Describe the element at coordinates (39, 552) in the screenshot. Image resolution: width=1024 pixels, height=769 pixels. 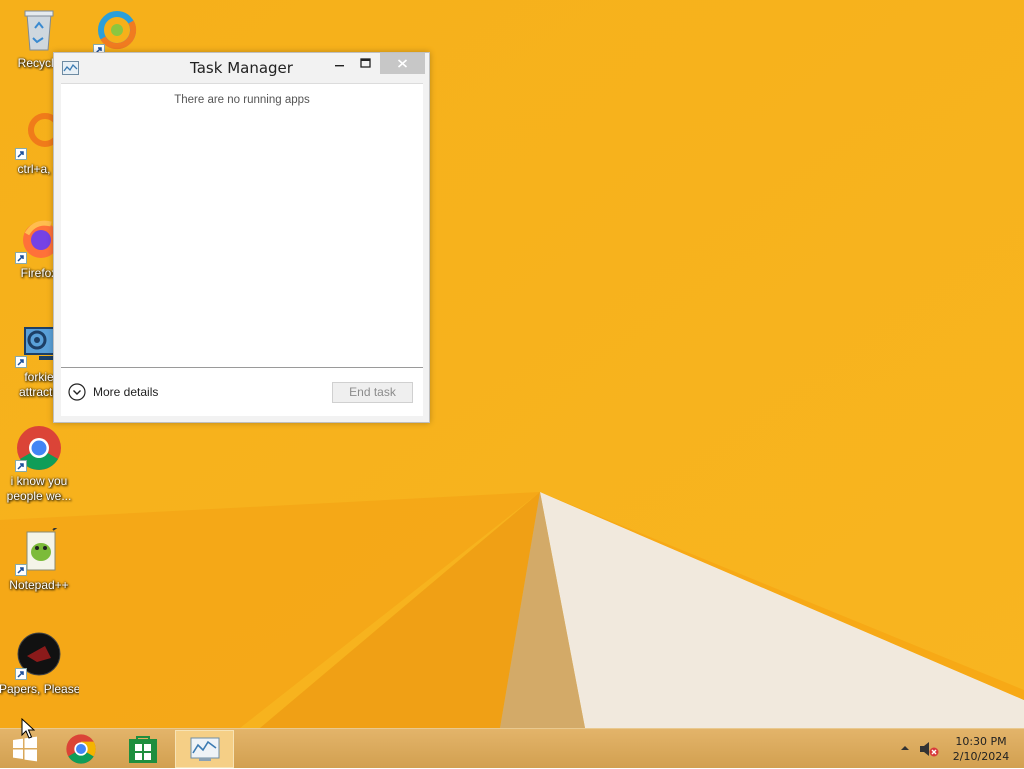
I see `notepadpp-icon` at that location.